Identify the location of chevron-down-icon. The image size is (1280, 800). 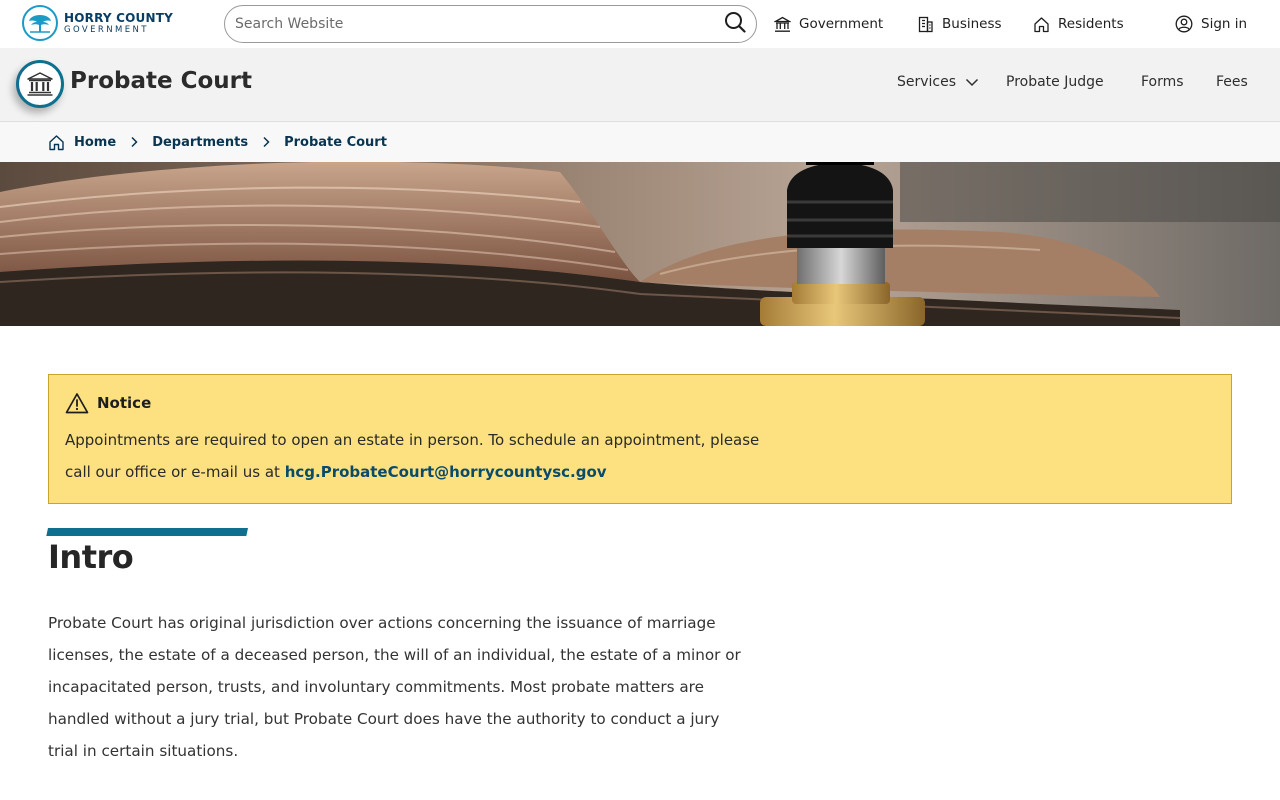
(972, 82).